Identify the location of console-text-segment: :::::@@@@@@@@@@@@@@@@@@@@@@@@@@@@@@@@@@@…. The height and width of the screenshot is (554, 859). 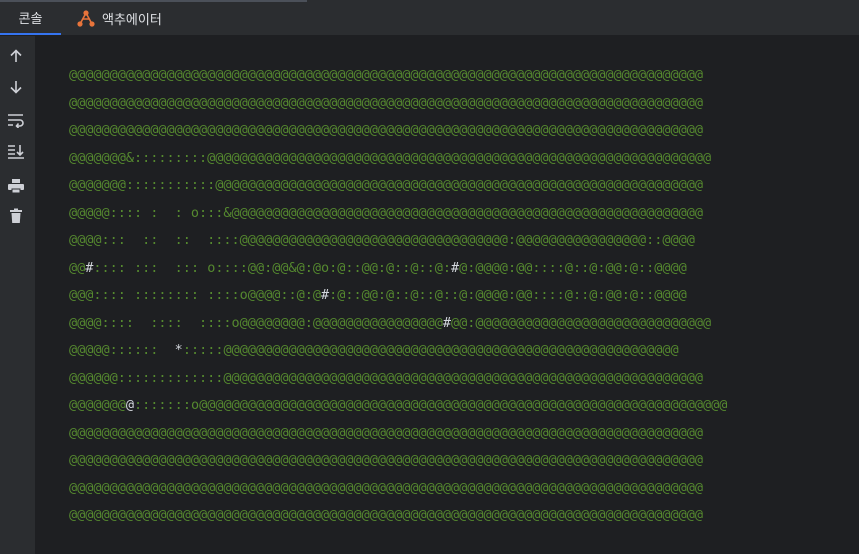
(430, 350).